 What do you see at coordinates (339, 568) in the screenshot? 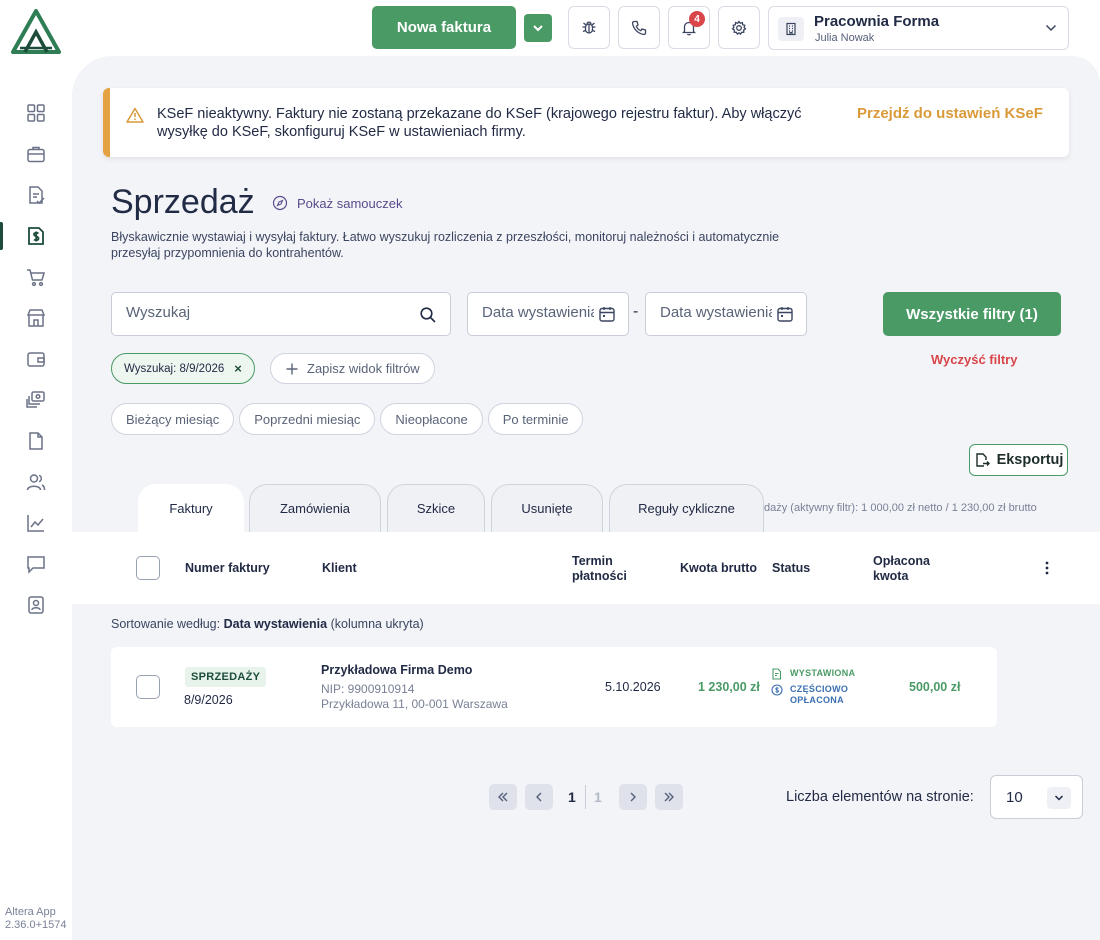
I see `column-client: Klient` at bounding box center [339, 568].